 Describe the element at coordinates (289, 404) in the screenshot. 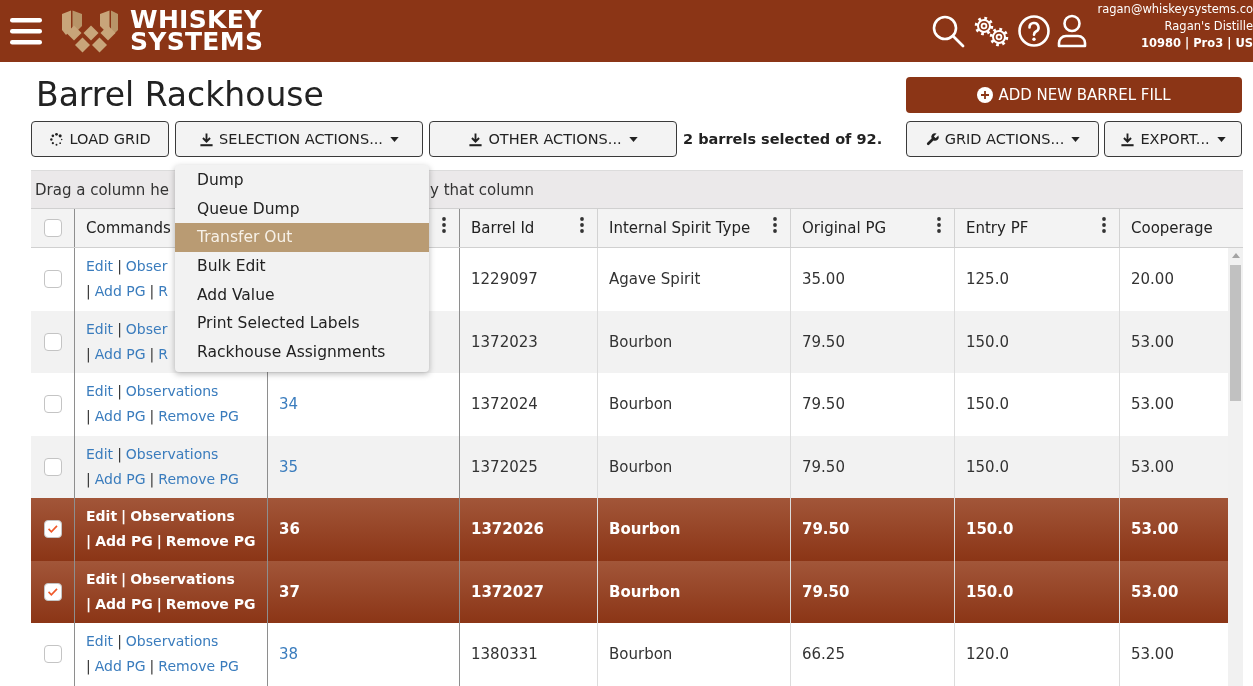

I see `barrel-number-link: 34` at that location.